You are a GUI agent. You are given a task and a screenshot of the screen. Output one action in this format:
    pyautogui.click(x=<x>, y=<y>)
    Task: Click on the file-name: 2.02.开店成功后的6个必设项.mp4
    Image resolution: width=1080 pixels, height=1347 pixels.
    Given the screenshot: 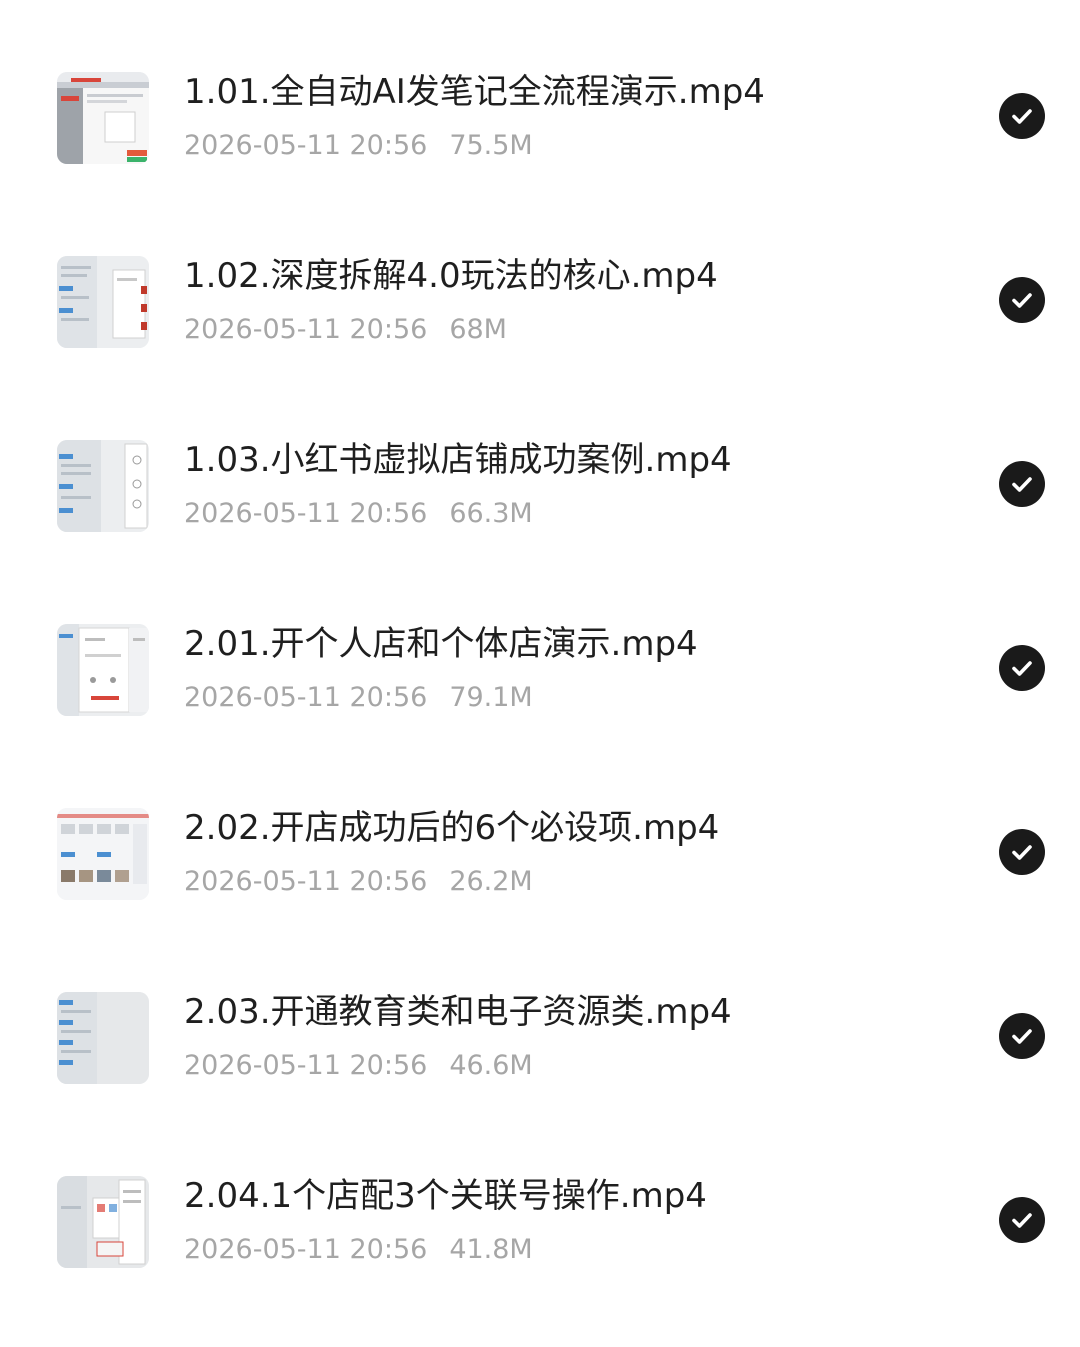 What is the action you would take?
    pyautogui.click(x=452, y=828)
    